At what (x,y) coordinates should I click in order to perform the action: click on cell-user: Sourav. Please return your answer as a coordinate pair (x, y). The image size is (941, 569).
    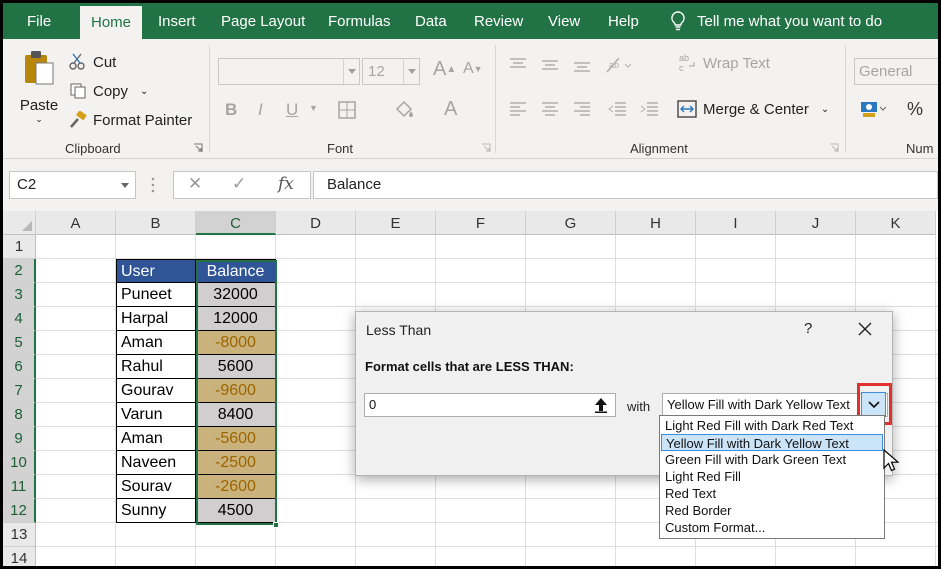
    Looking at the image, I should click on (156, 487).